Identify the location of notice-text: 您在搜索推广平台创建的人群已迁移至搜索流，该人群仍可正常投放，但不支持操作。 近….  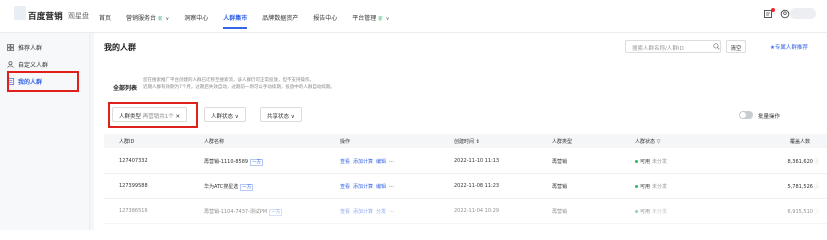
(239, 84).